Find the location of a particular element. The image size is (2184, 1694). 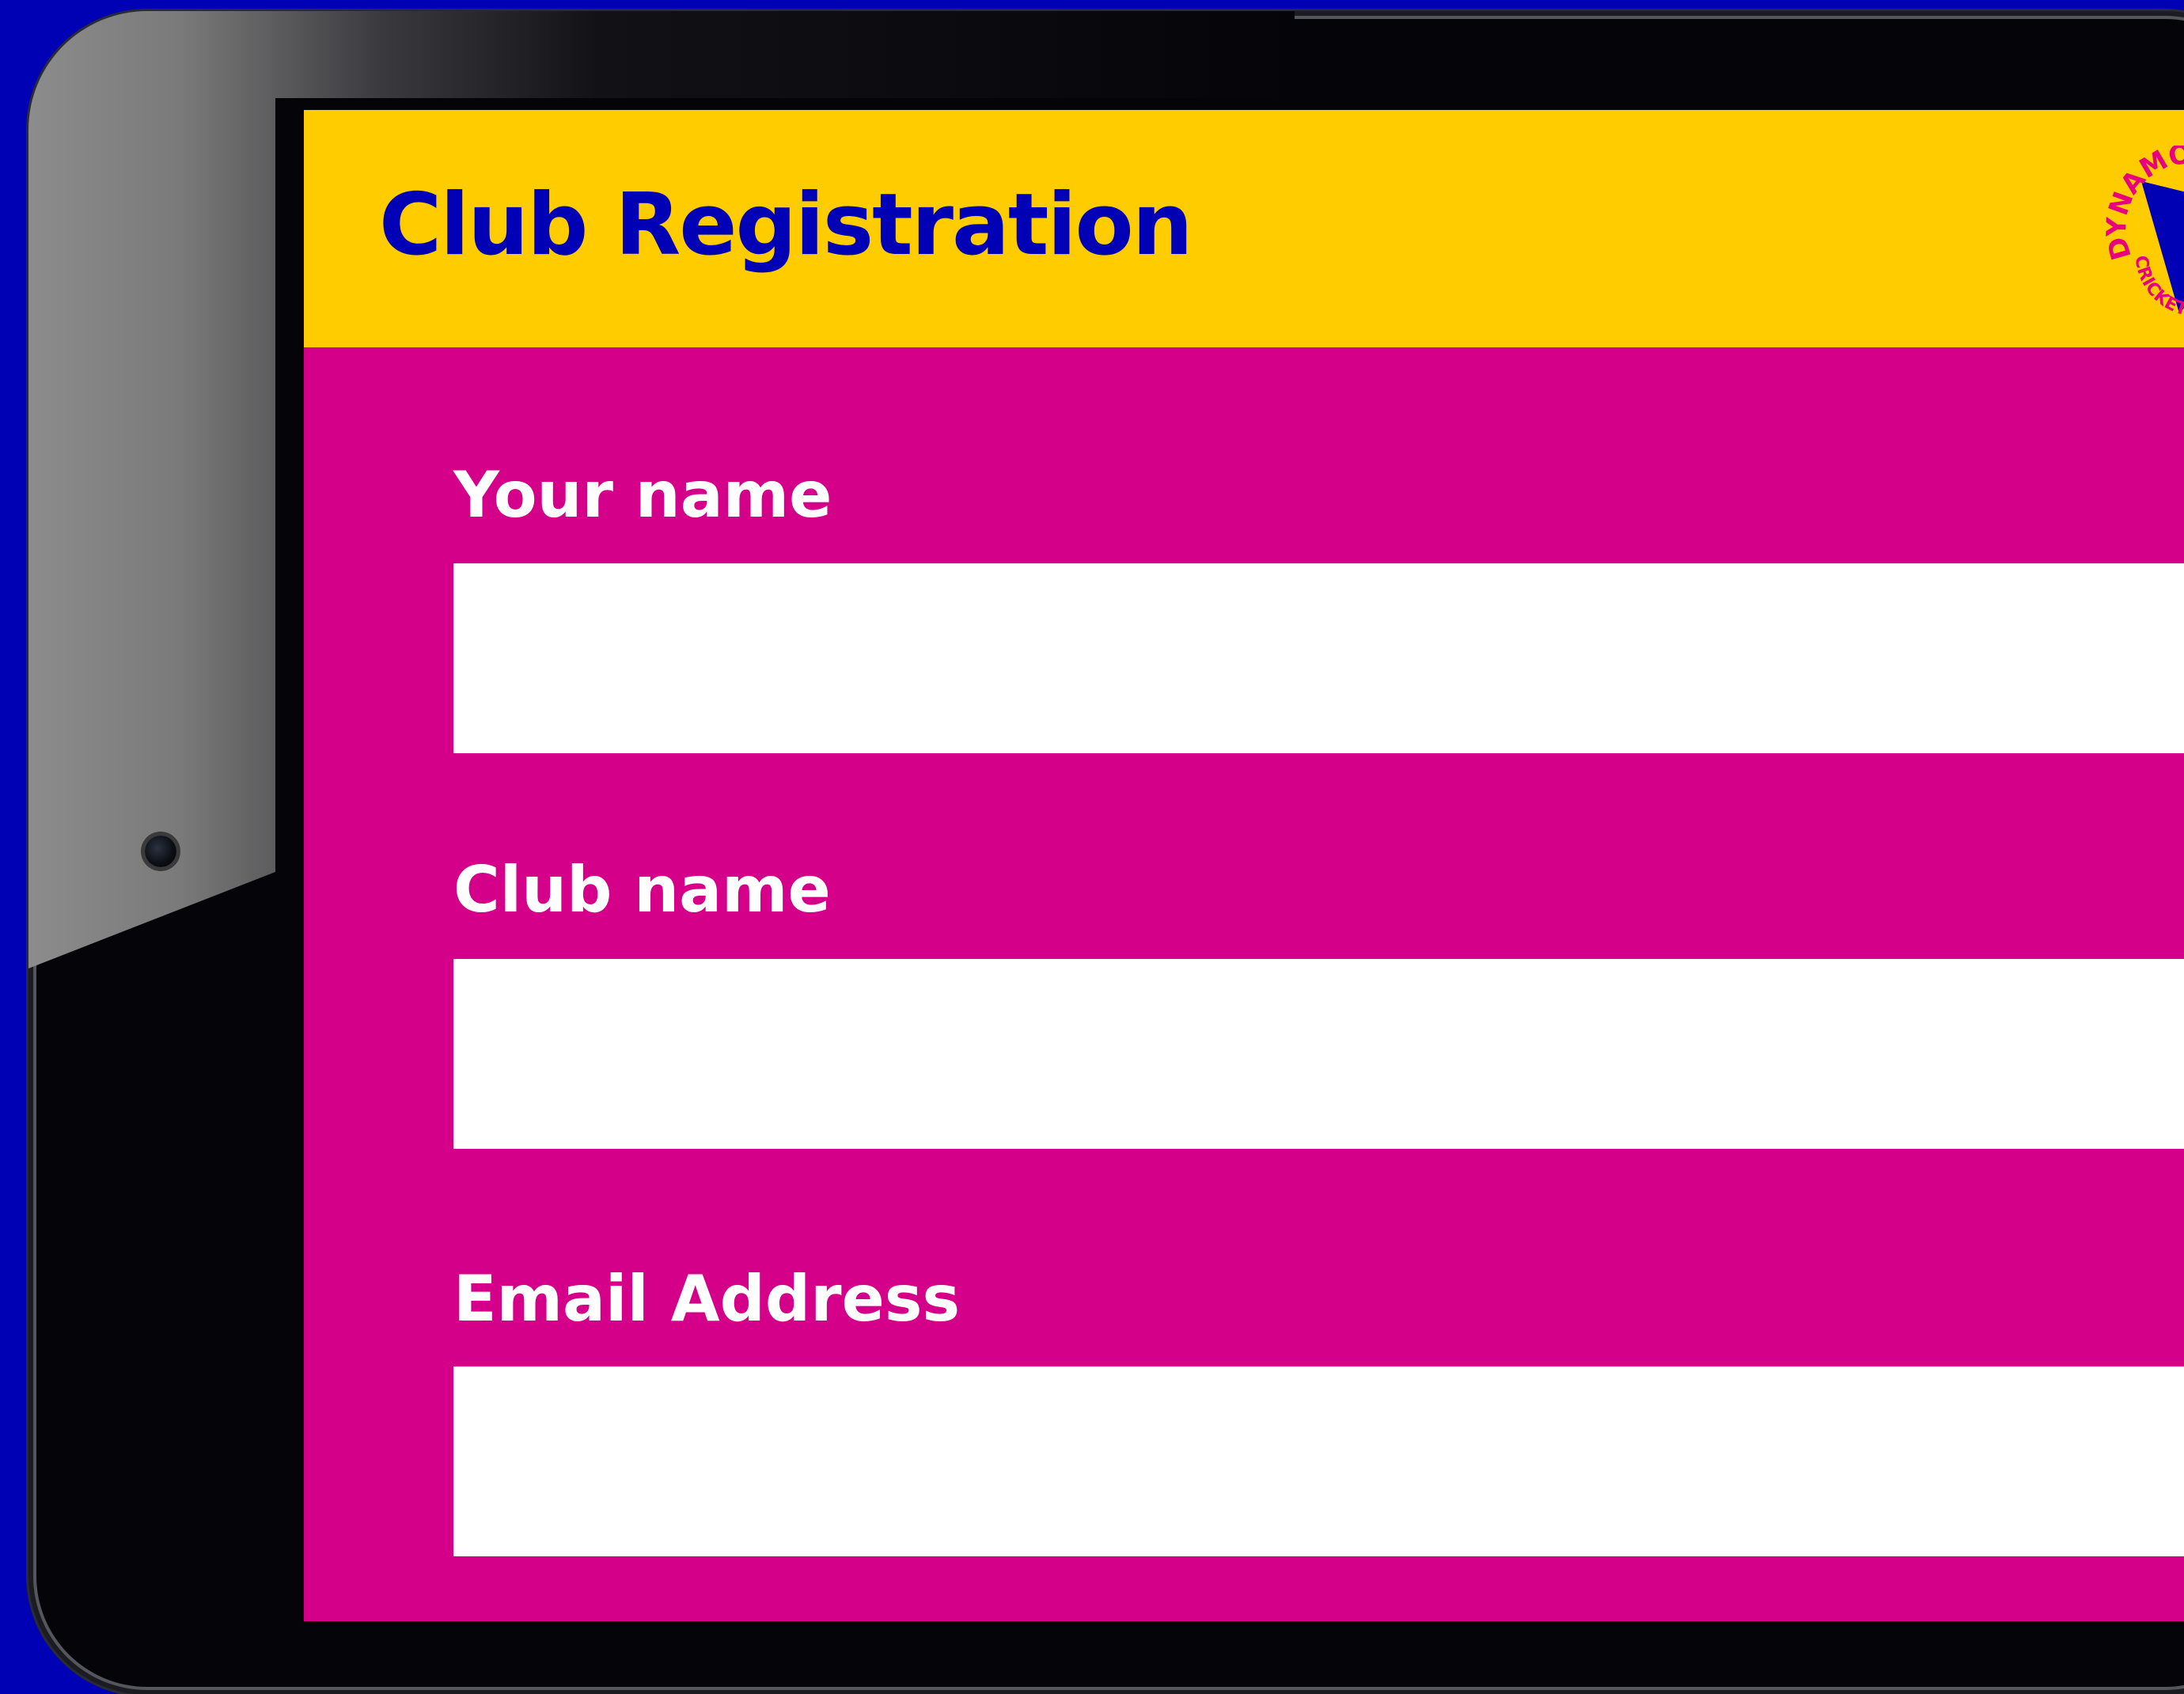

your-name-label: Your name is located at coordinates (642, 495).